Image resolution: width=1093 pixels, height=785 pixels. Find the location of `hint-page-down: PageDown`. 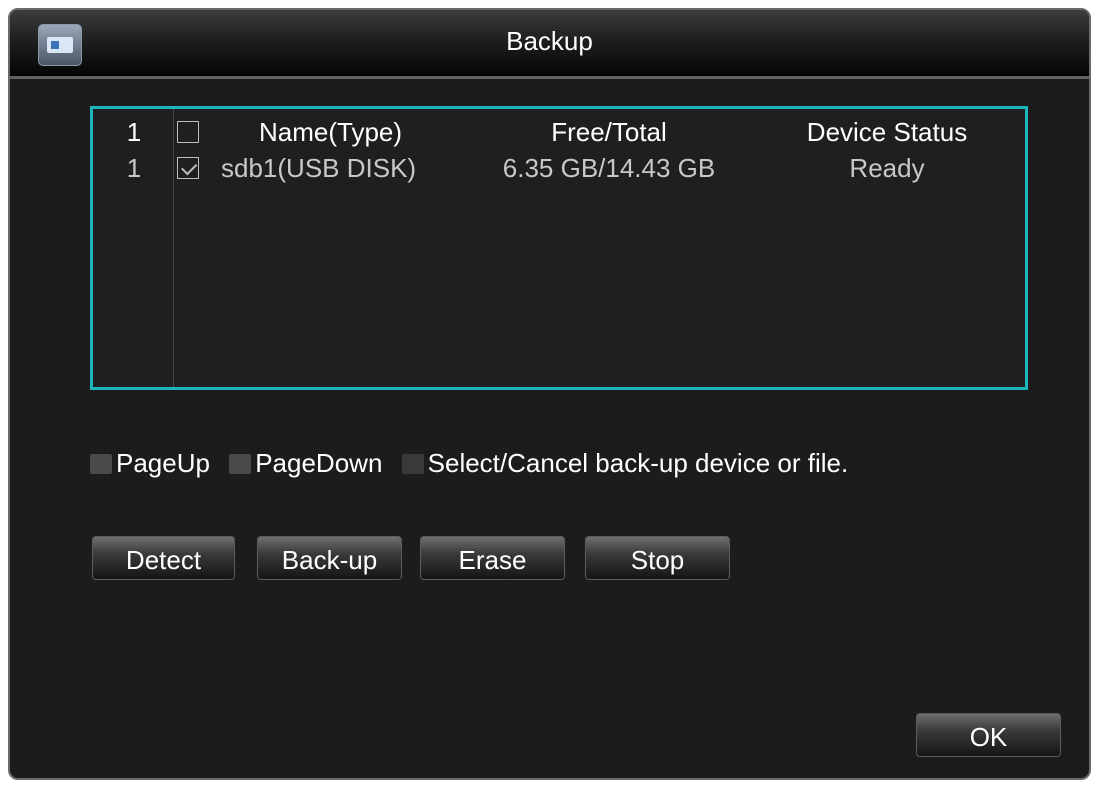

hint-page-down: PageDown is located at coordinates (305, 463).